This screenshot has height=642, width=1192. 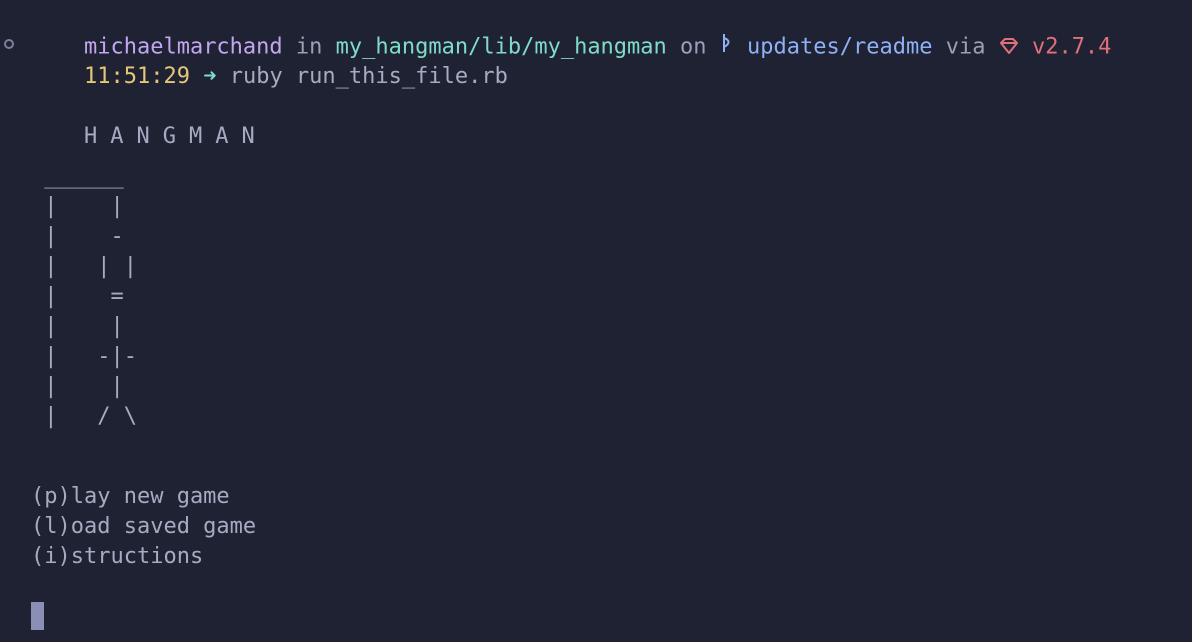 What do you see at coordinates (149, 120) in the screenshot?
I see `game-title-line: HANGMAN` at bounding box center [149, 120].